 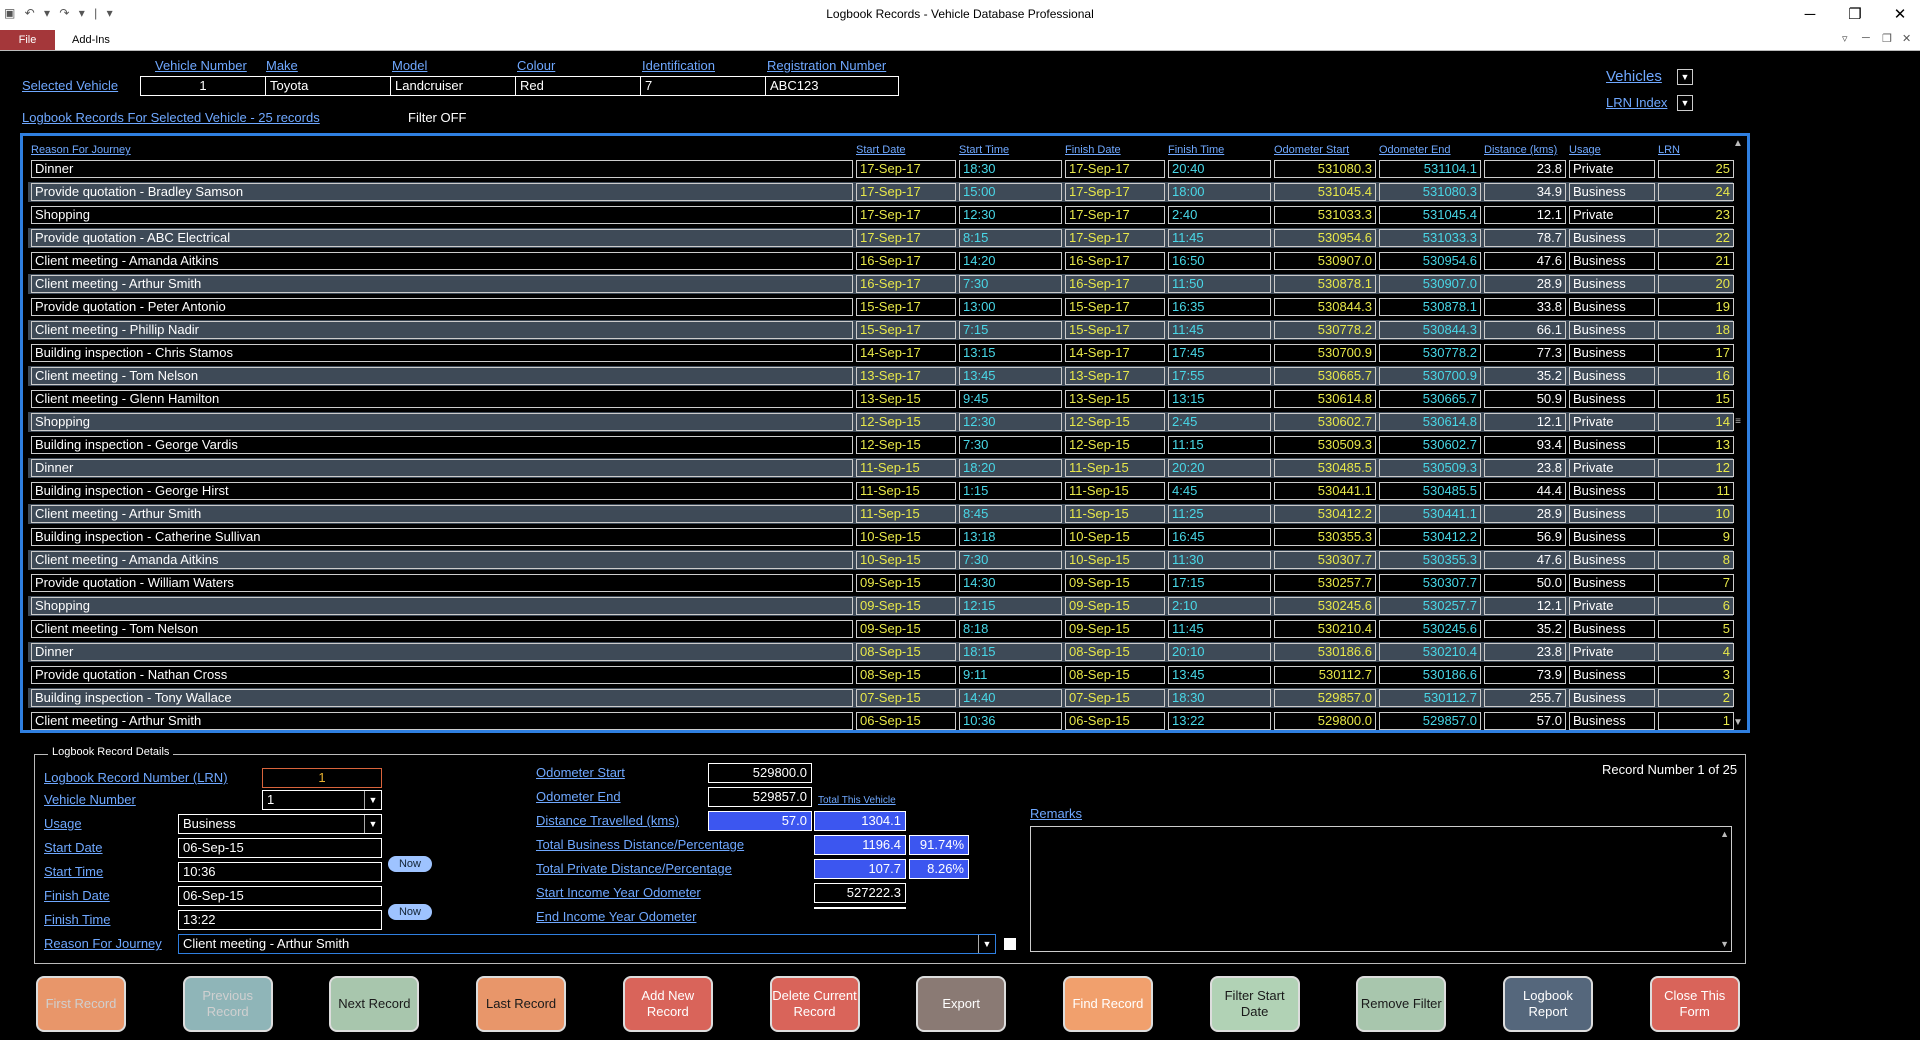 What do you see at coordinates (826, 65) in the screenshot?
I see `header-registration-number: Registration Number` at bounding box center [826, 65].